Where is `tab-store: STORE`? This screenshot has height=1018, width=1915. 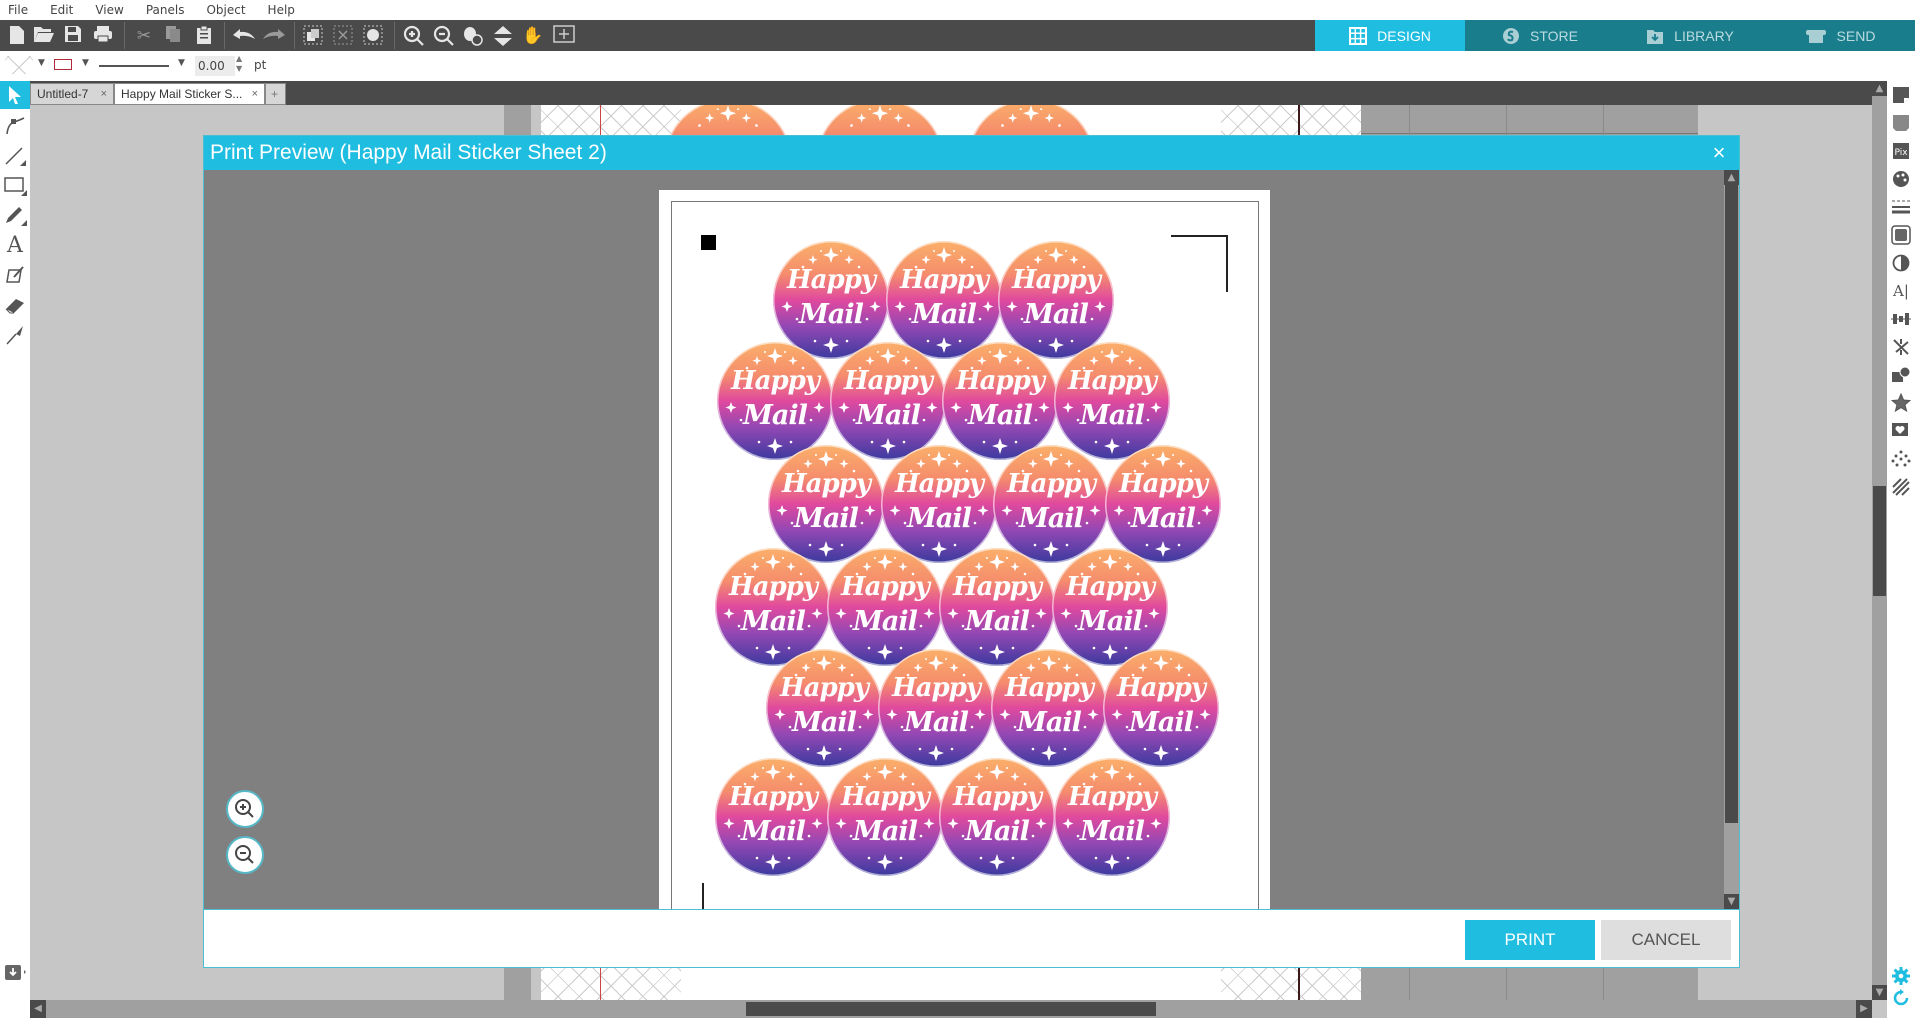 tab-store: STORE is located at coordinates (1540, 35).